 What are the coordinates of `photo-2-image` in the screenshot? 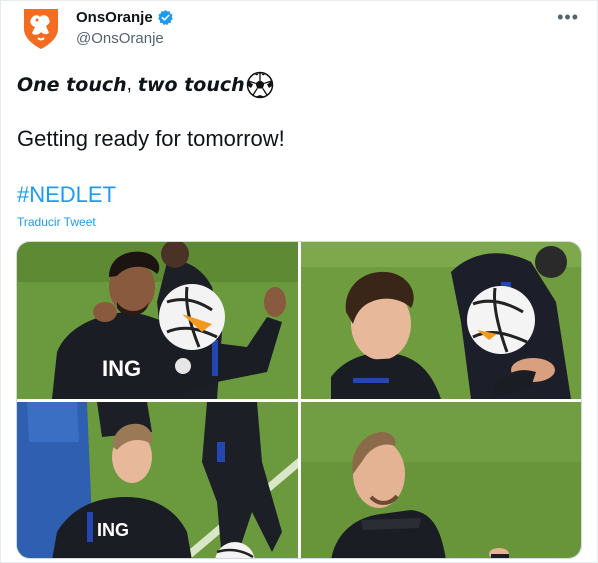 It's located at (441, 320).